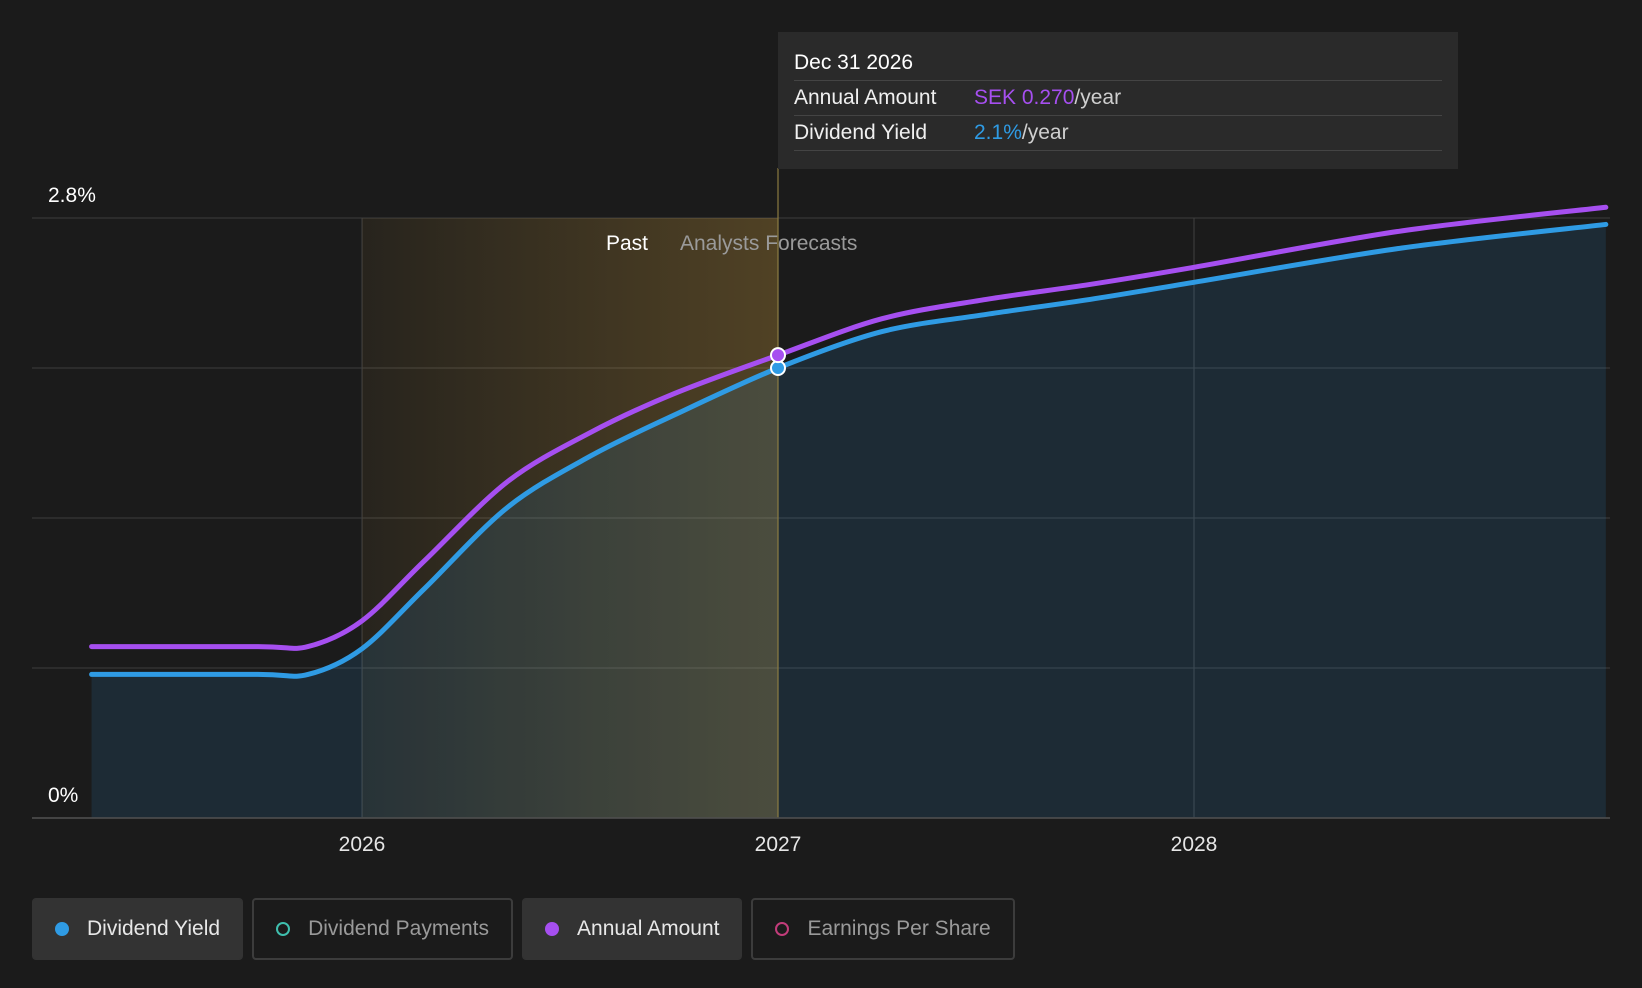 The height and width of the screenshot is (988, 1642). I want to click on legend-dividend-payments-button: Dividend Payments, so click(383, 929).